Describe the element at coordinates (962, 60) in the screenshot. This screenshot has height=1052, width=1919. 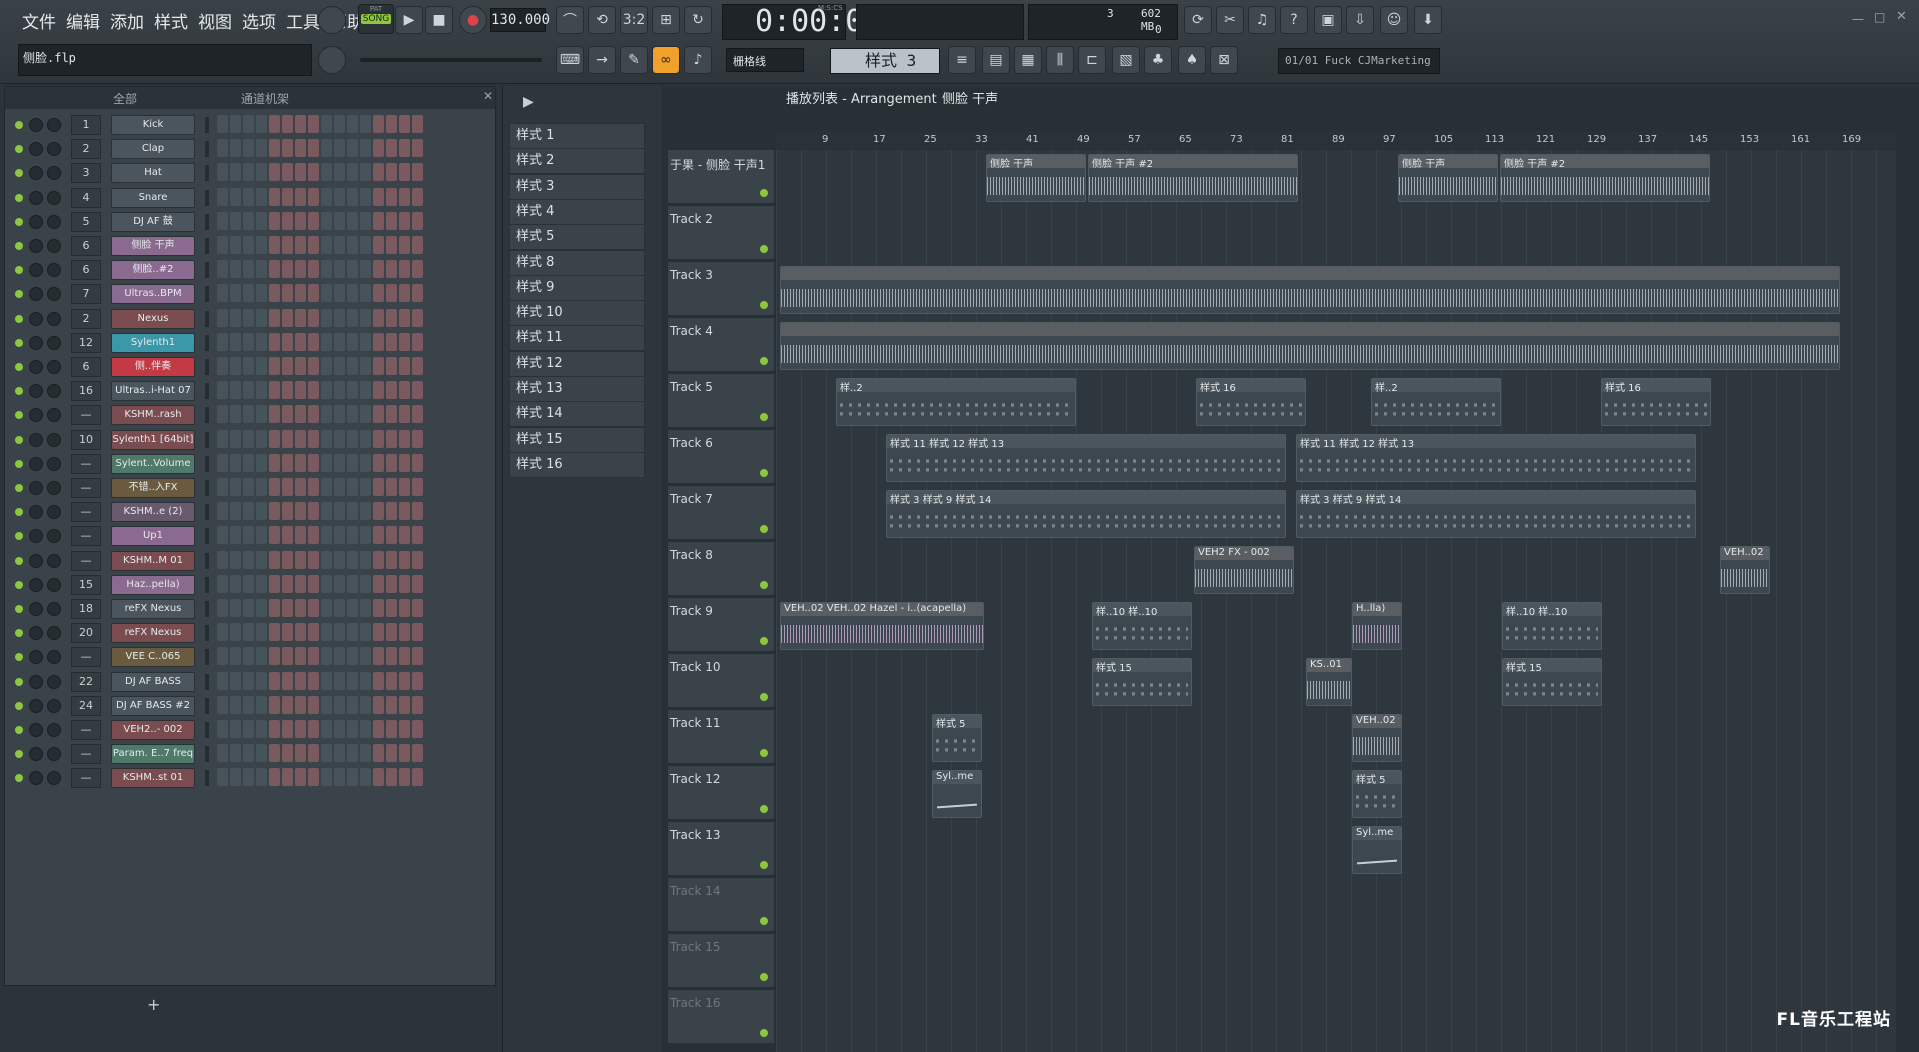
I see `playlist-icon: ≡` at that location.